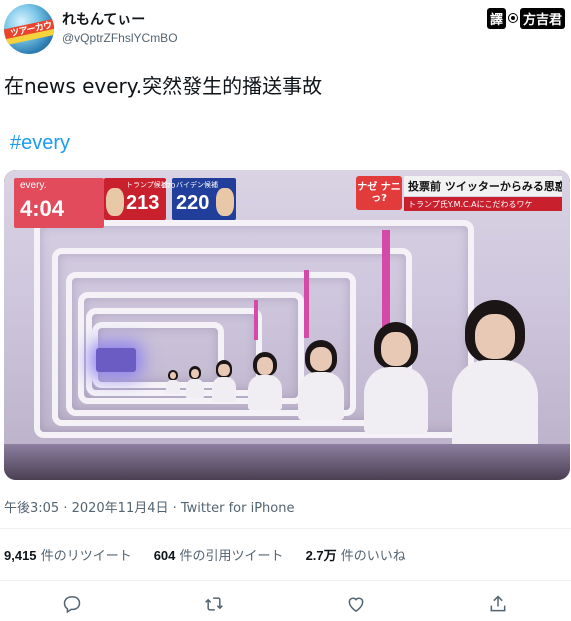 This screenshot has height=621, width=571. Describe the element at coordinates (68, 555) in the screenshot. I see `retweets-stat: 9,415 件のリツイート` at that location.